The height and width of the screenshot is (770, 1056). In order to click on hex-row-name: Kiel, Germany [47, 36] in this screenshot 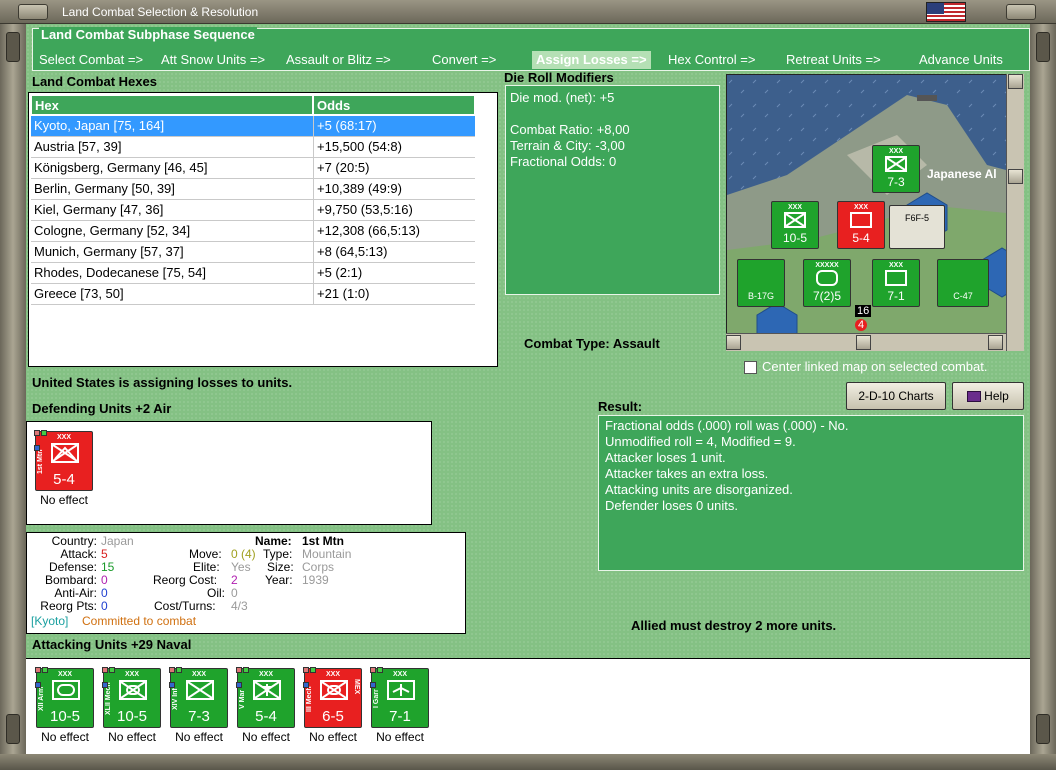, I will do `click(172, 210)`.